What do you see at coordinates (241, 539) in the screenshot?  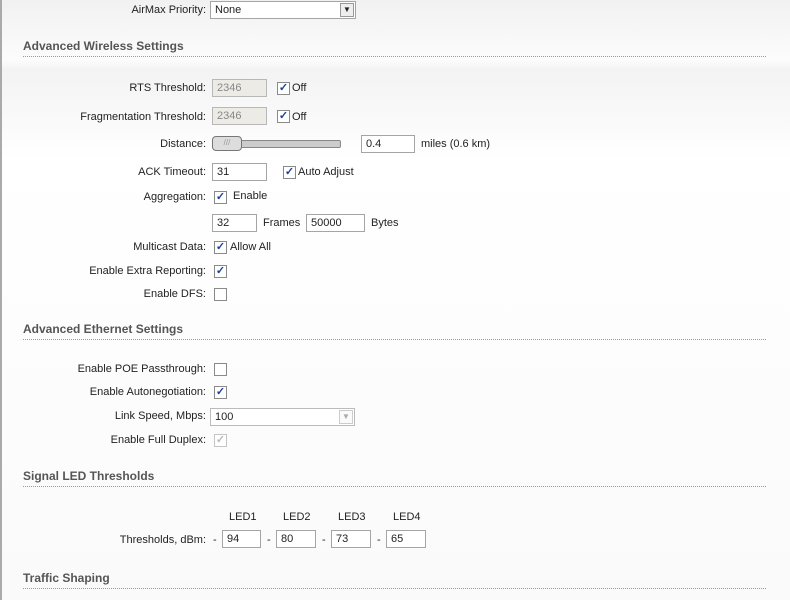 I see `led1-input: 94` at bounding box center [241, 539].